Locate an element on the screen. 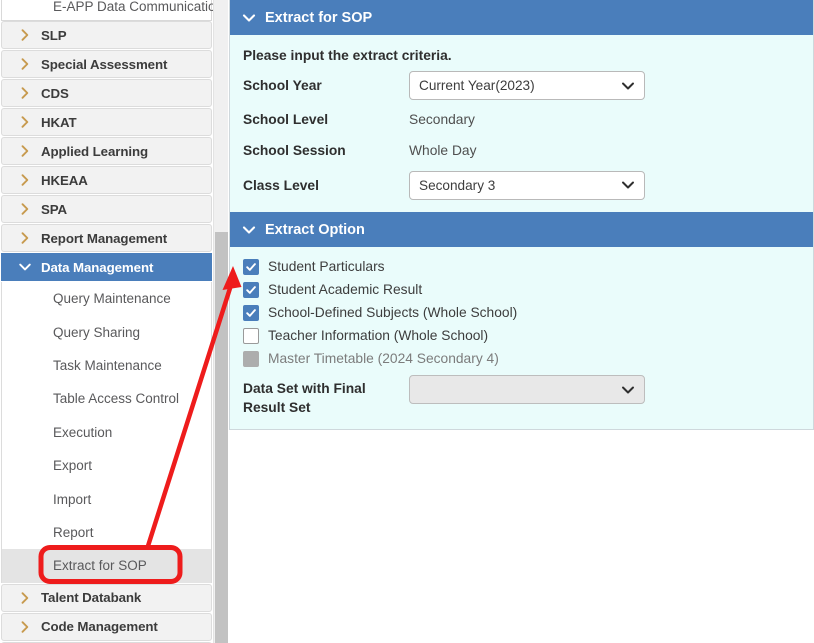 The image size is (814, 643). sidebar-item-label: SLP is located at coordinates (54, 35).